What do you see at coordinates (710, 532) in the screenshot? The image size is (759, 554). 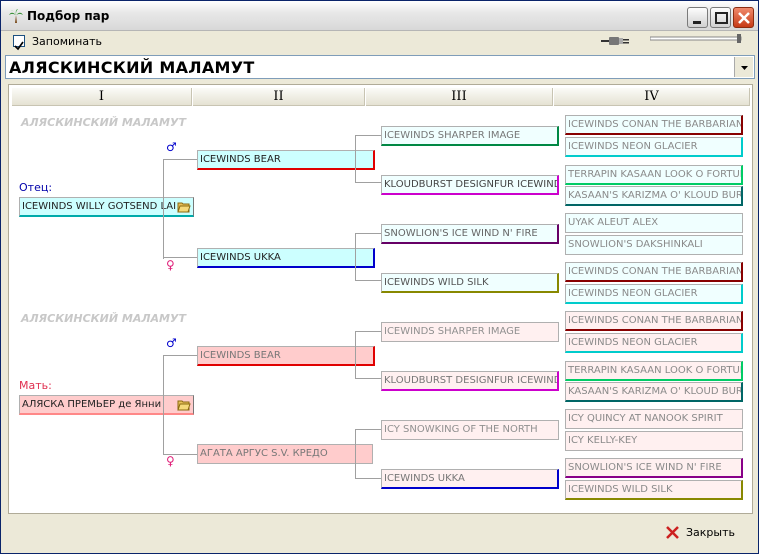 I see `close-label: Закрыть` at bounding box center [710, 532].